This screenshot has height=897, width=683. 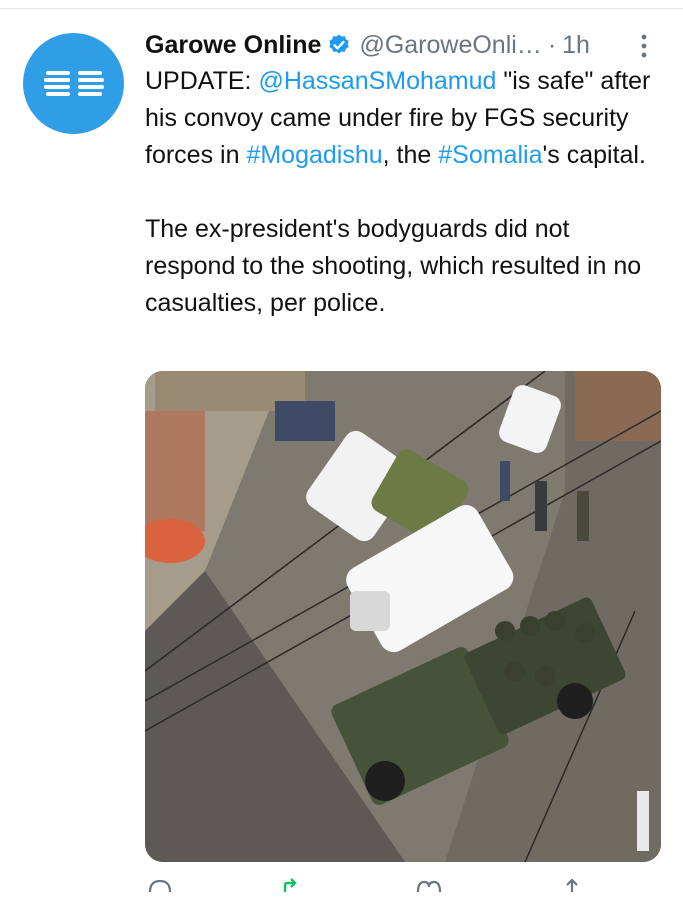 I want to click on tweet-text-segment: 's capital., so click(x=594, y=155).